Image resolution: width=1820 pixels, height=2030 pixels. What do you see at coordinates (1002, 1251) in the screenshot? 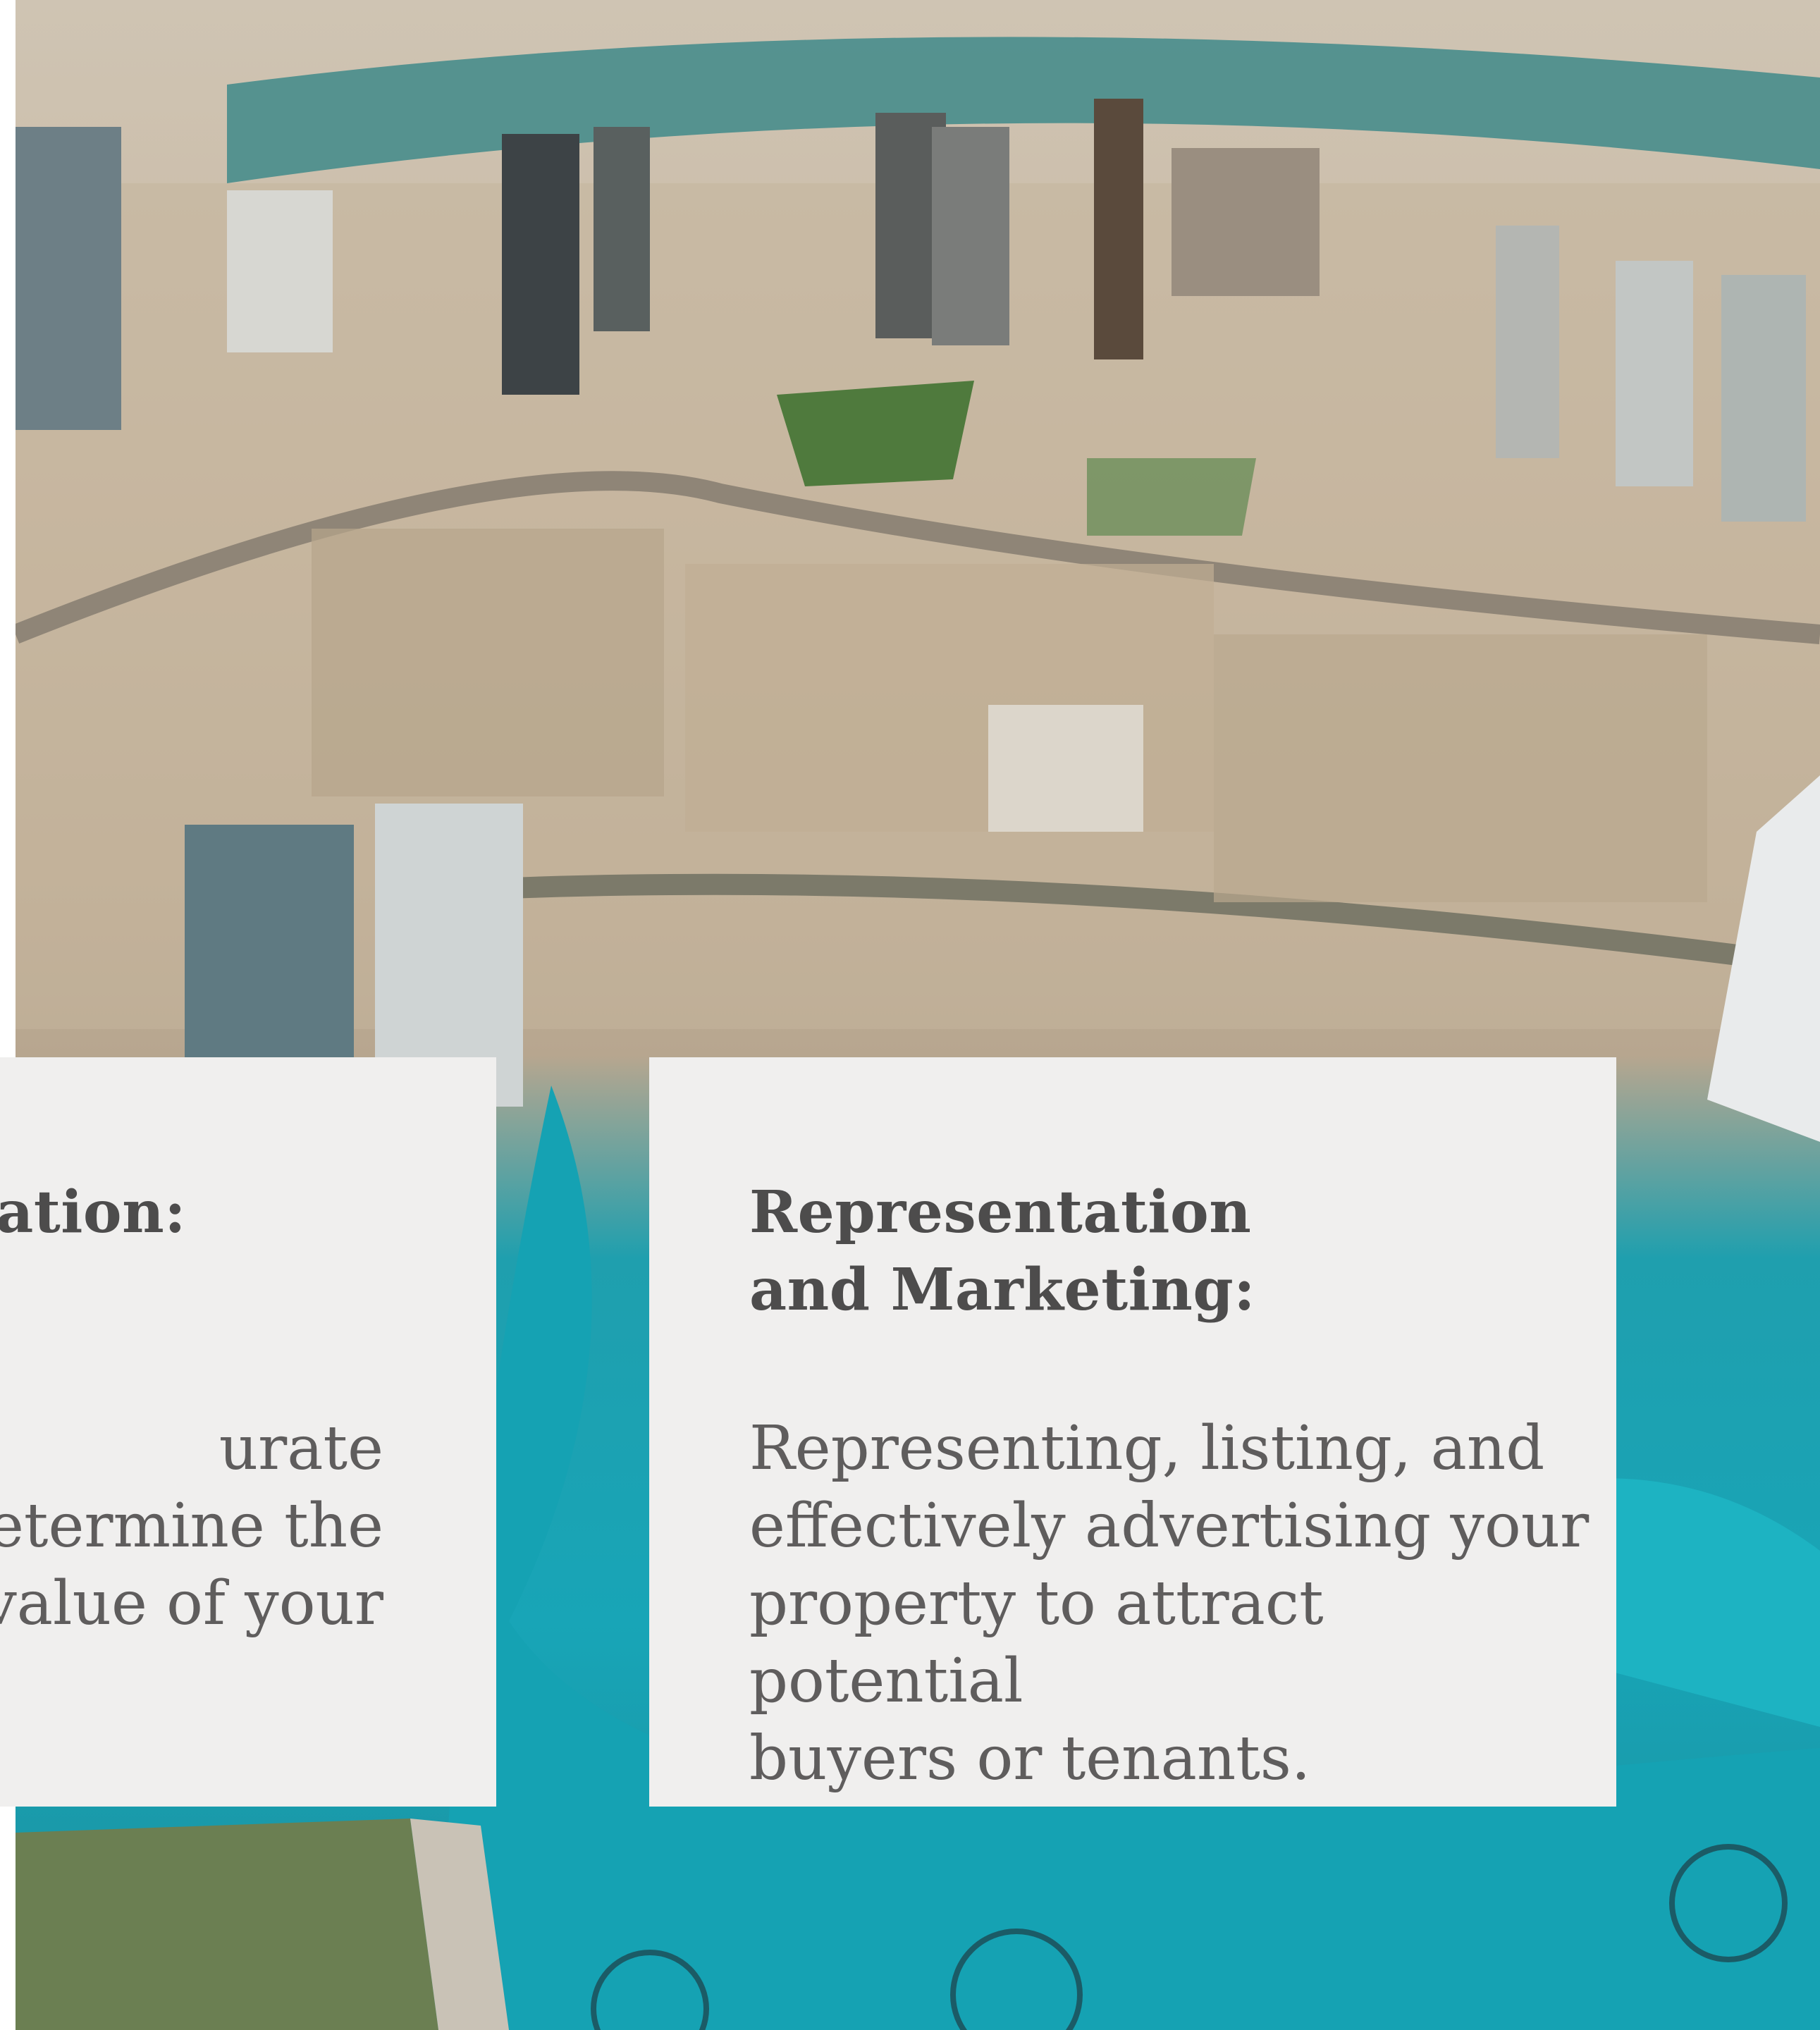
I see `representation-marketing-title: Representation and Marketing:` at bounding box center [1002, 1251].